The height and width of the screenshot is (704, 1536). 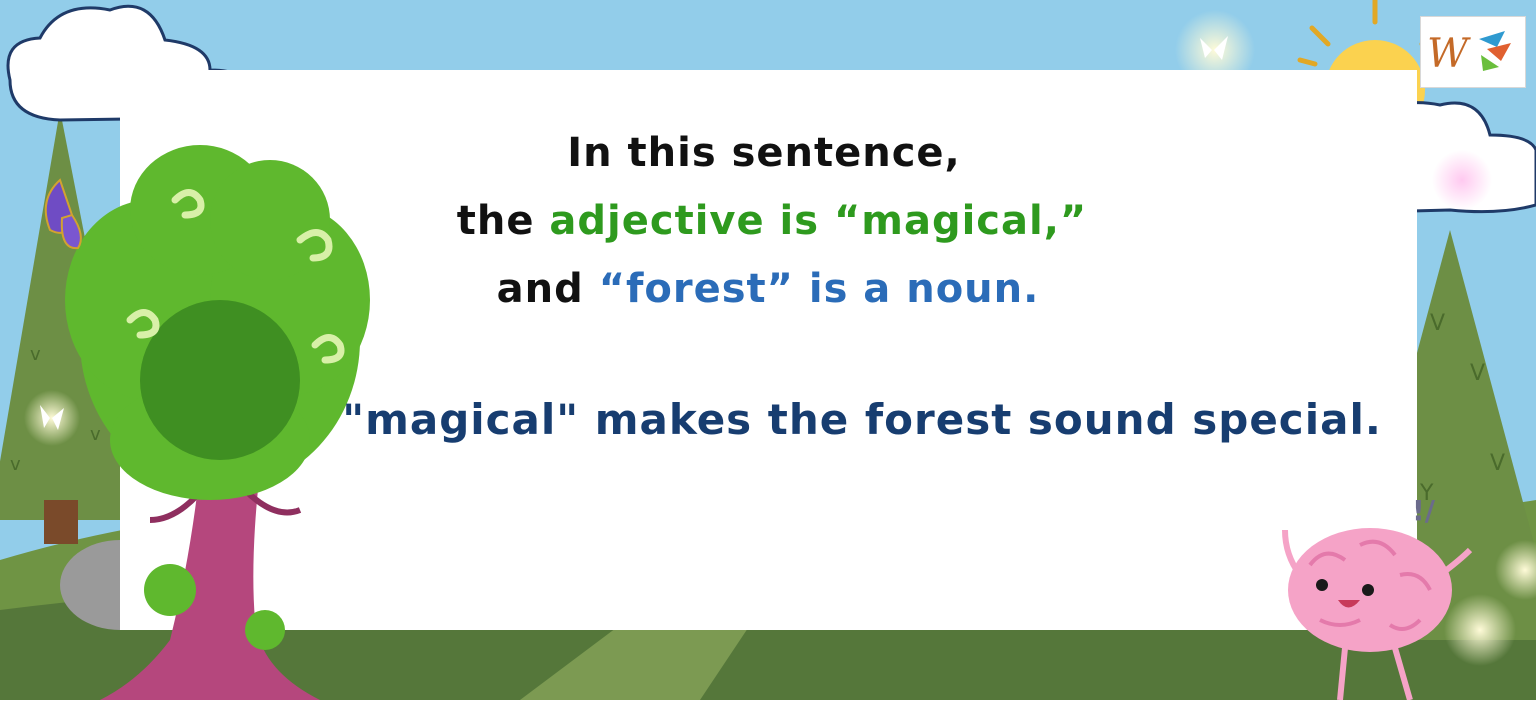 I want to click on line-adjective-prefix: the, so click(x=503, y=221).